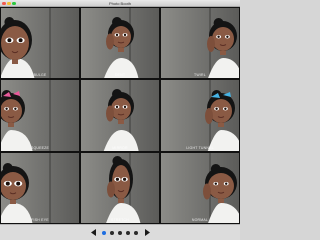 This screenshot has height=240, width=320. I want to click on effect-label: MIRROR, so click(120, 148).